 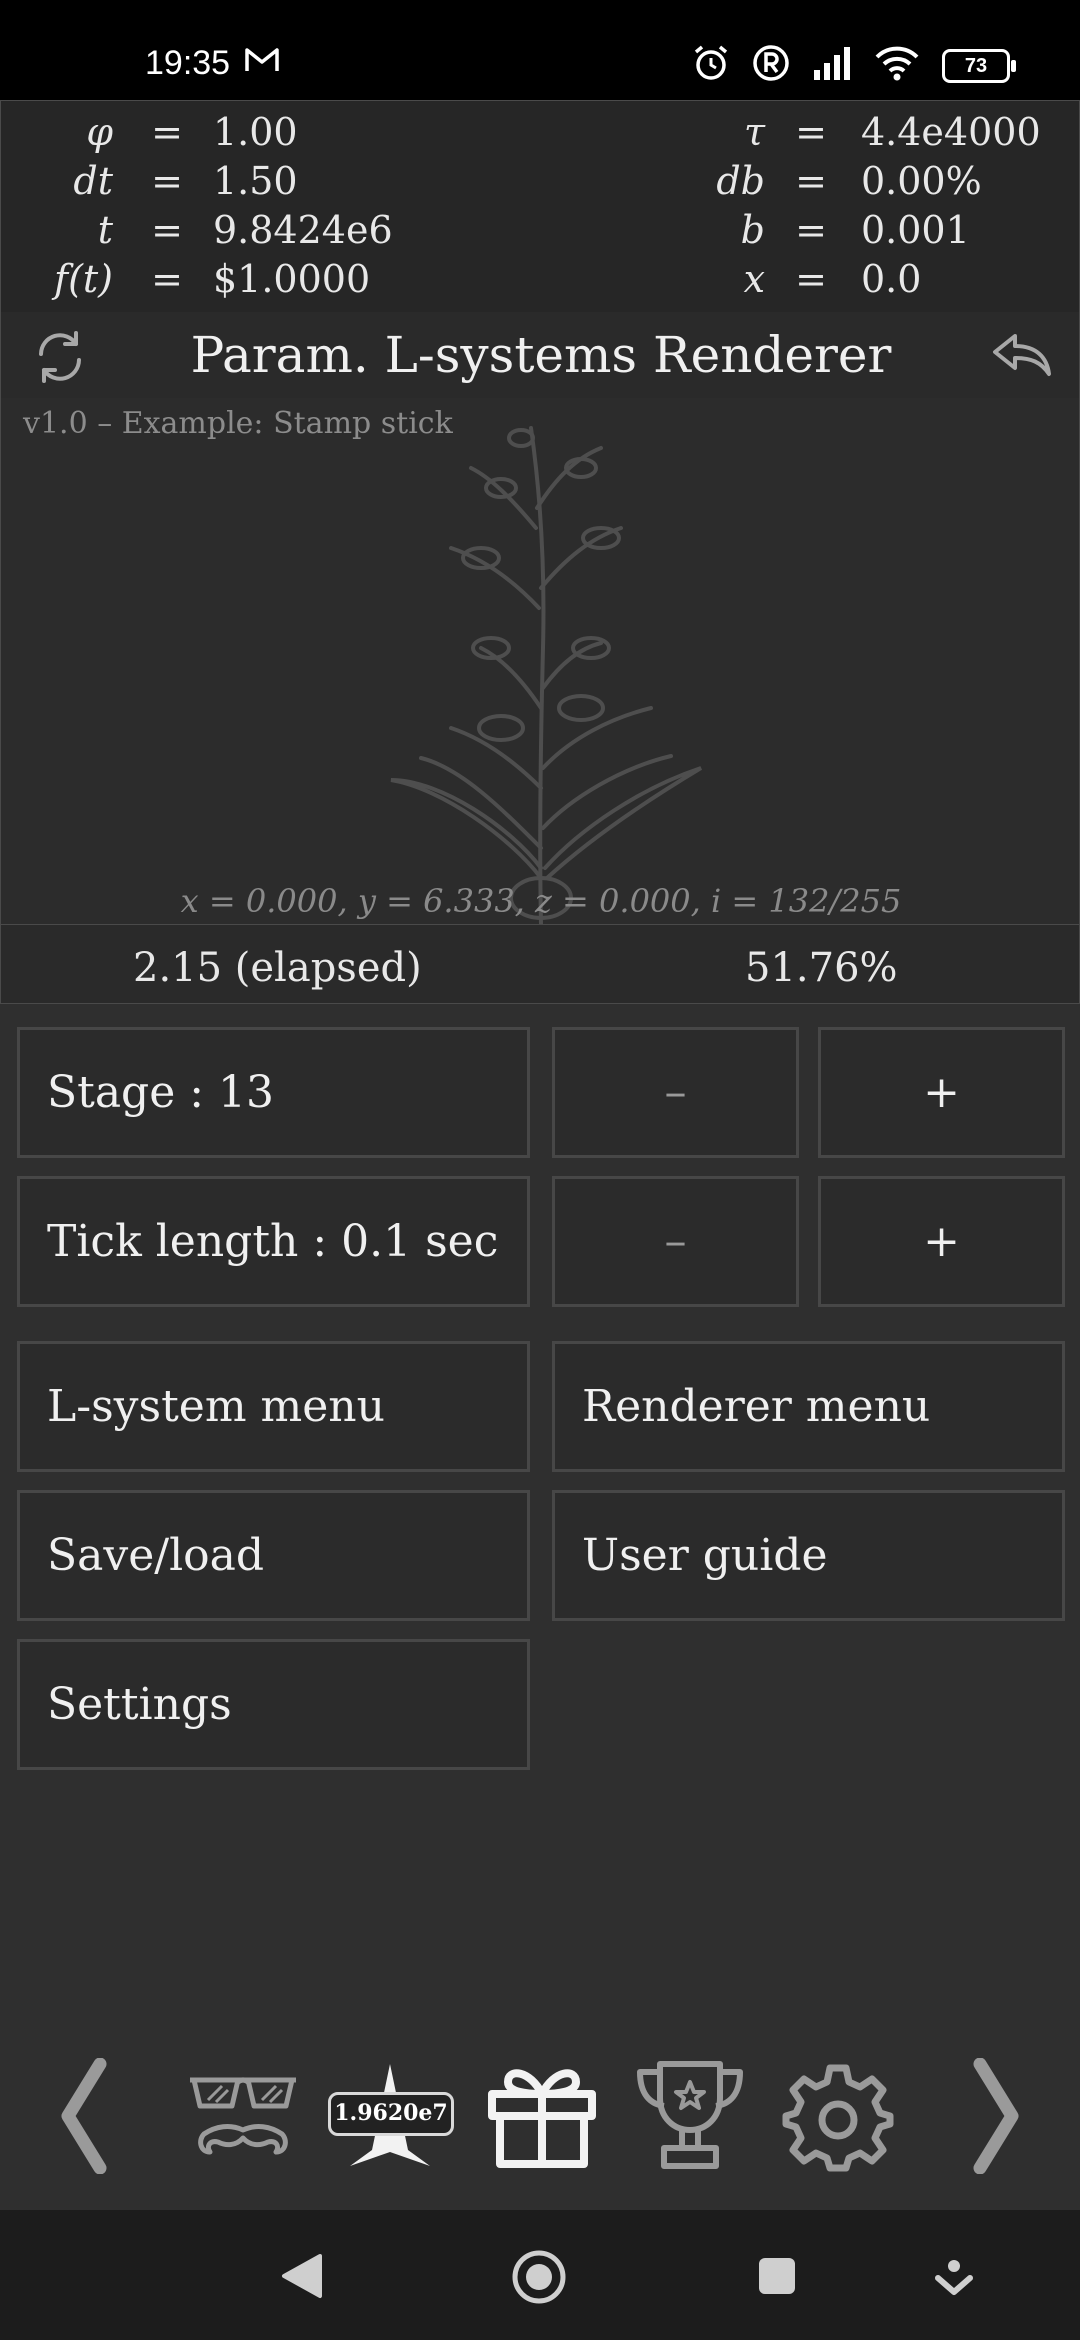 What do you see at coordinates (997, 2117) in the screenshot?
I see `chevron-right-icon` at bounding box center [997, 2117].